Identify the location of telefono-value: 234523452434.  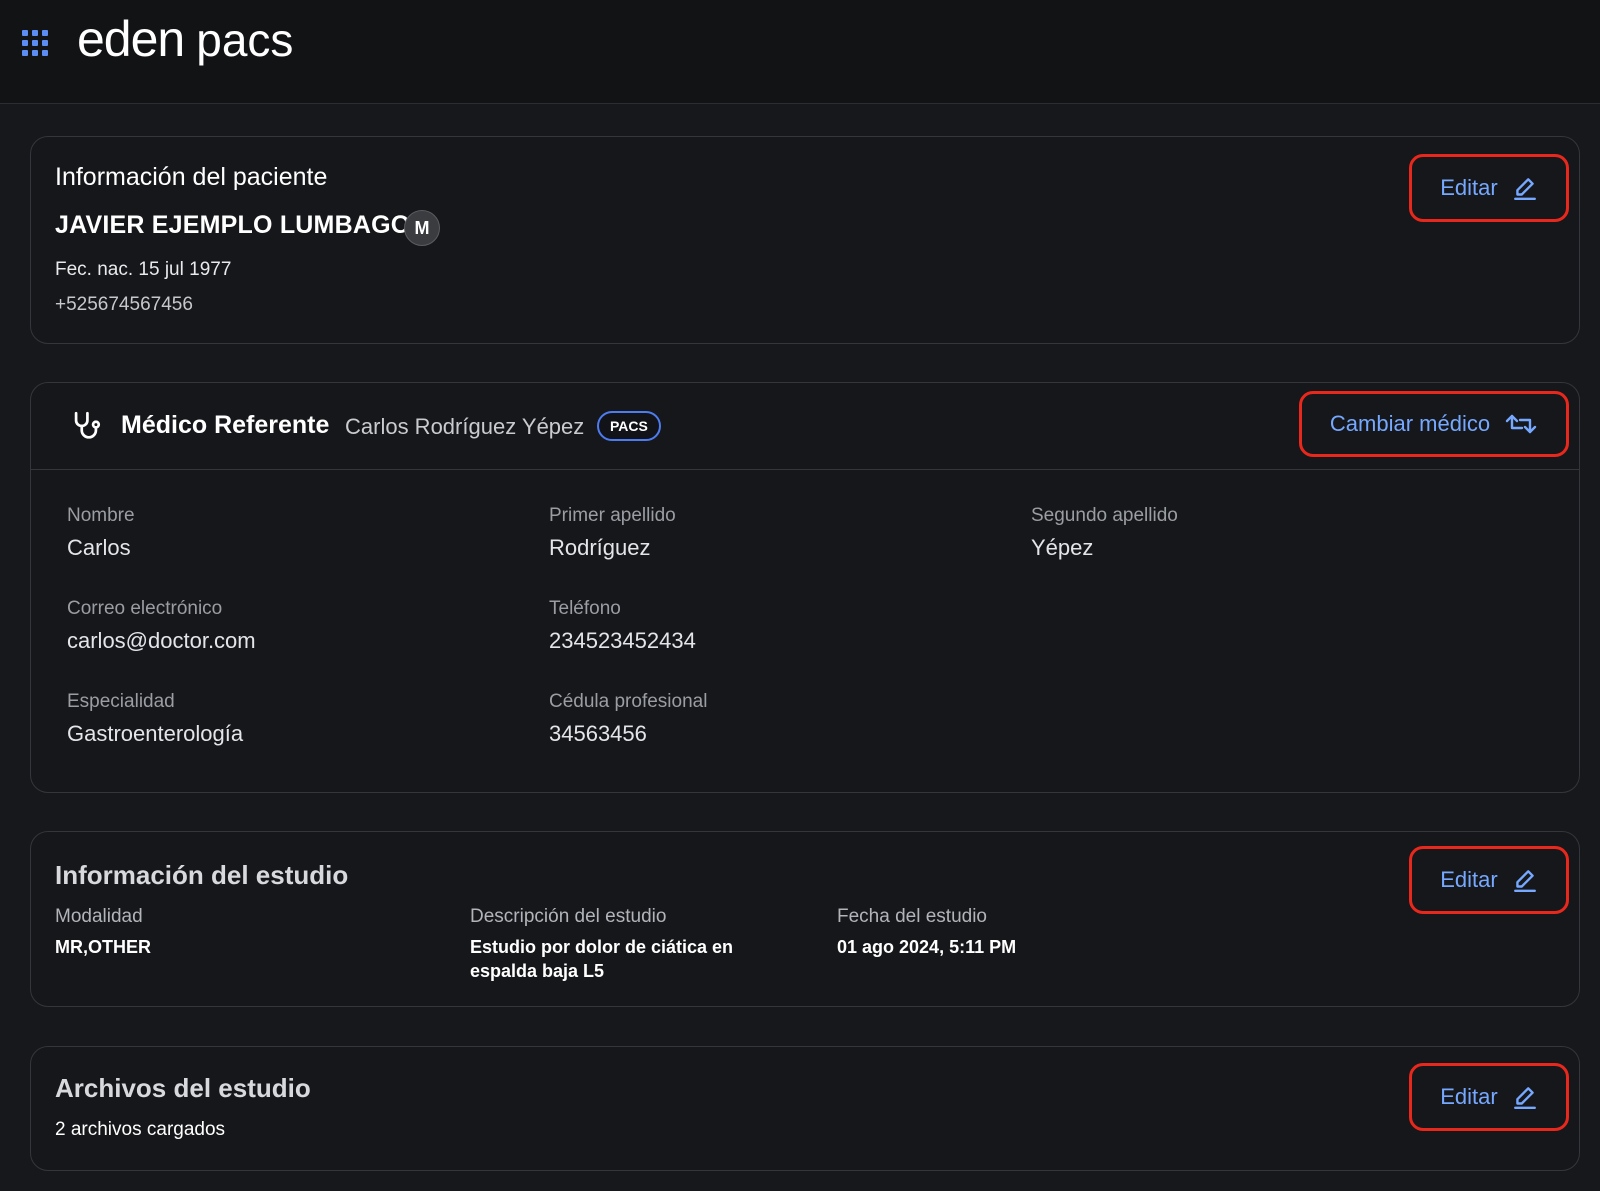
(622, 640).